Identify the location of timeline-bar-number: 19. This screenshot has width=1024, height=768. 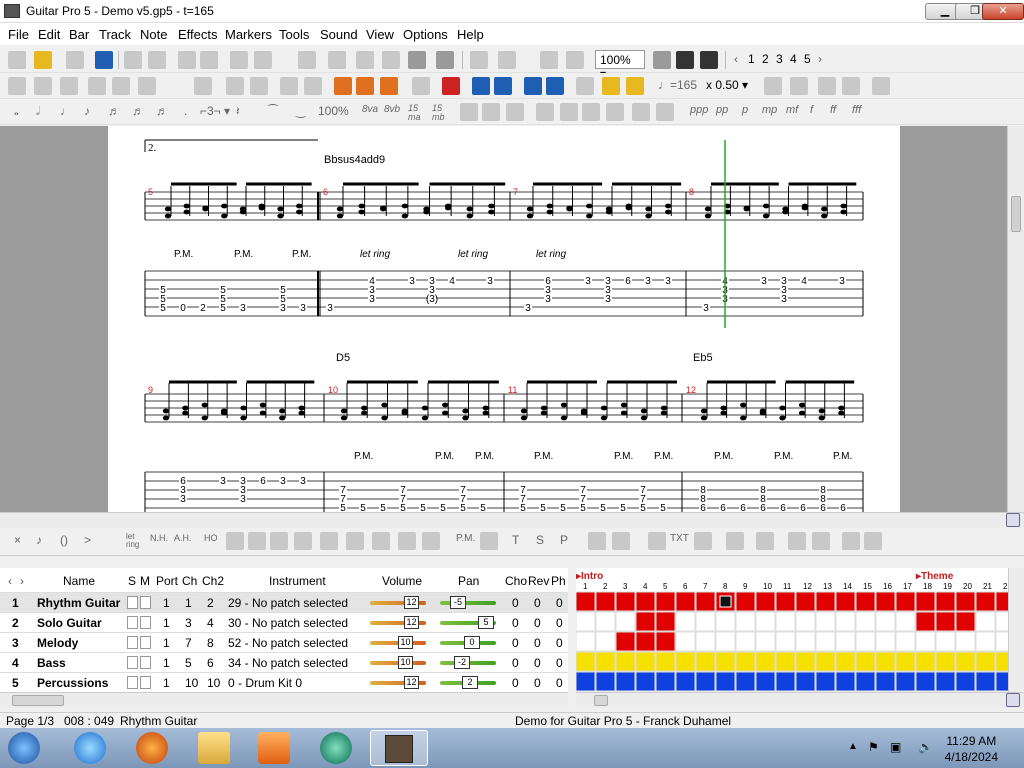
(947, 586).